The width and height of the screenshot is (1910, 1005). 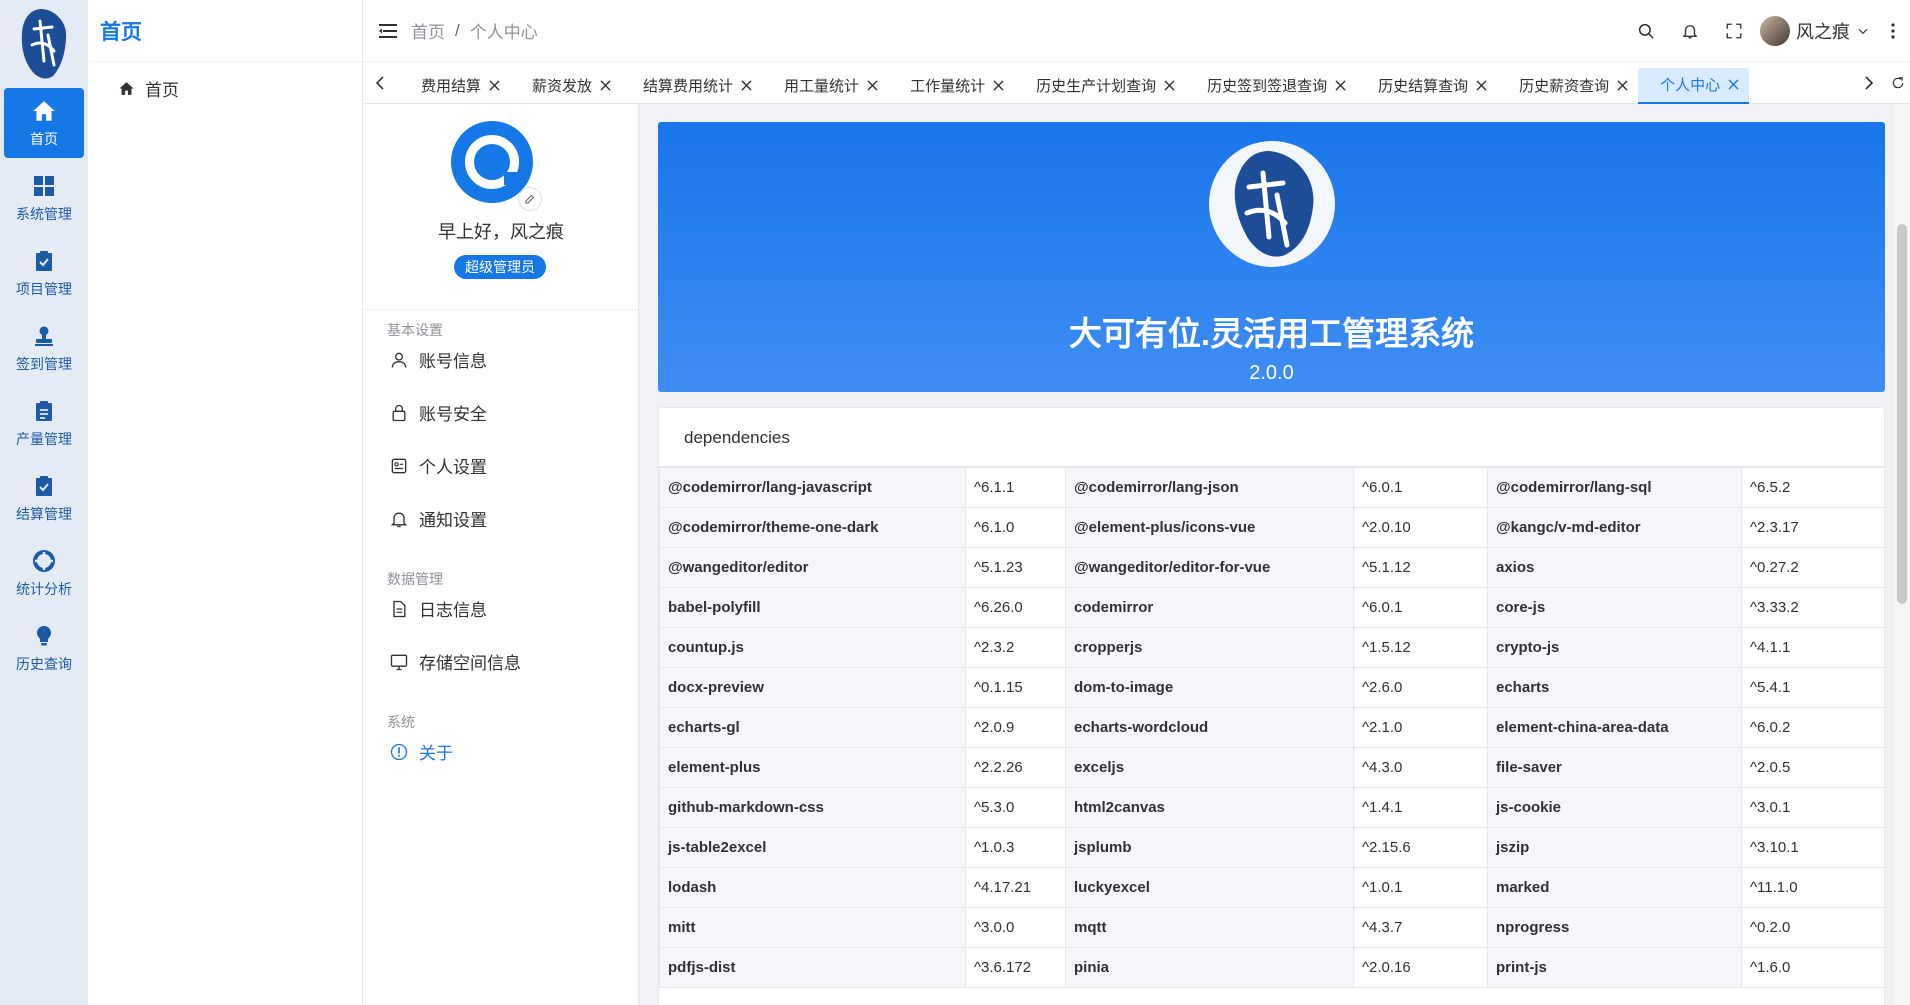 What do you see at coordinates (399, 360) in the screenshot?
I see `user-icon` at bounding box center [399, 360].